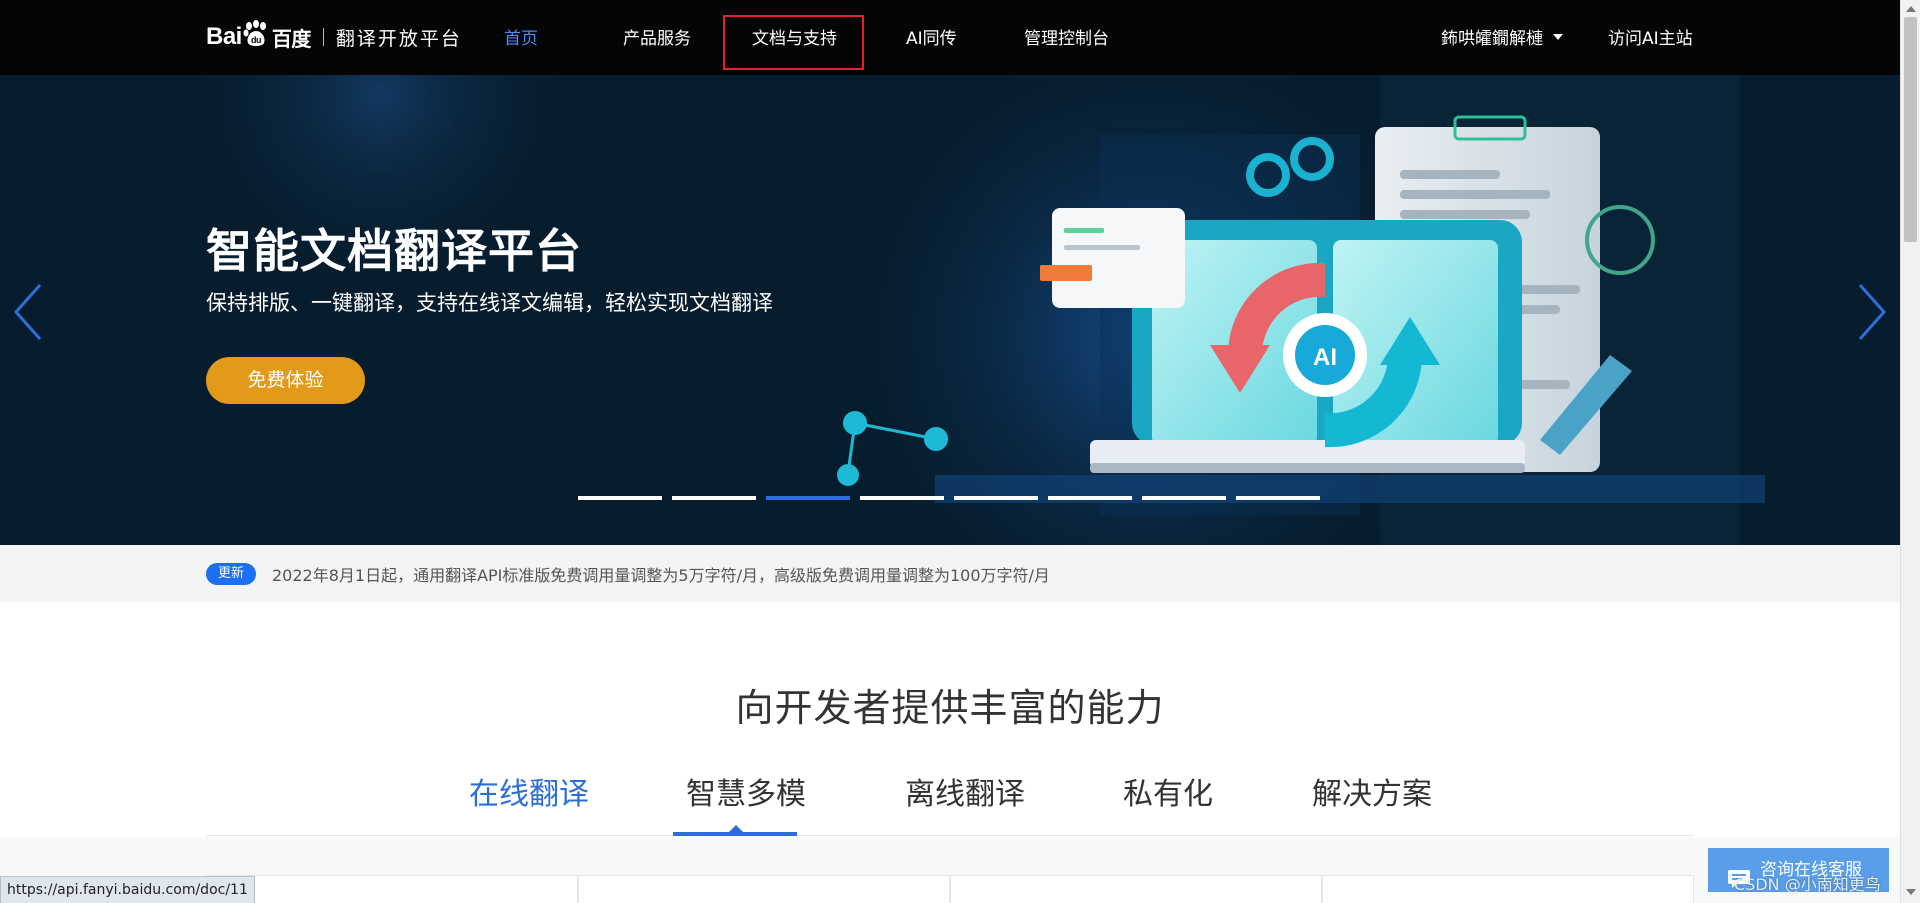 The image size is (1920, 903). What do you see at coordinates (1372, 802) in the screenshot?
I see `tab-solutions: 解决方案` at bounding box center [1372, 802].